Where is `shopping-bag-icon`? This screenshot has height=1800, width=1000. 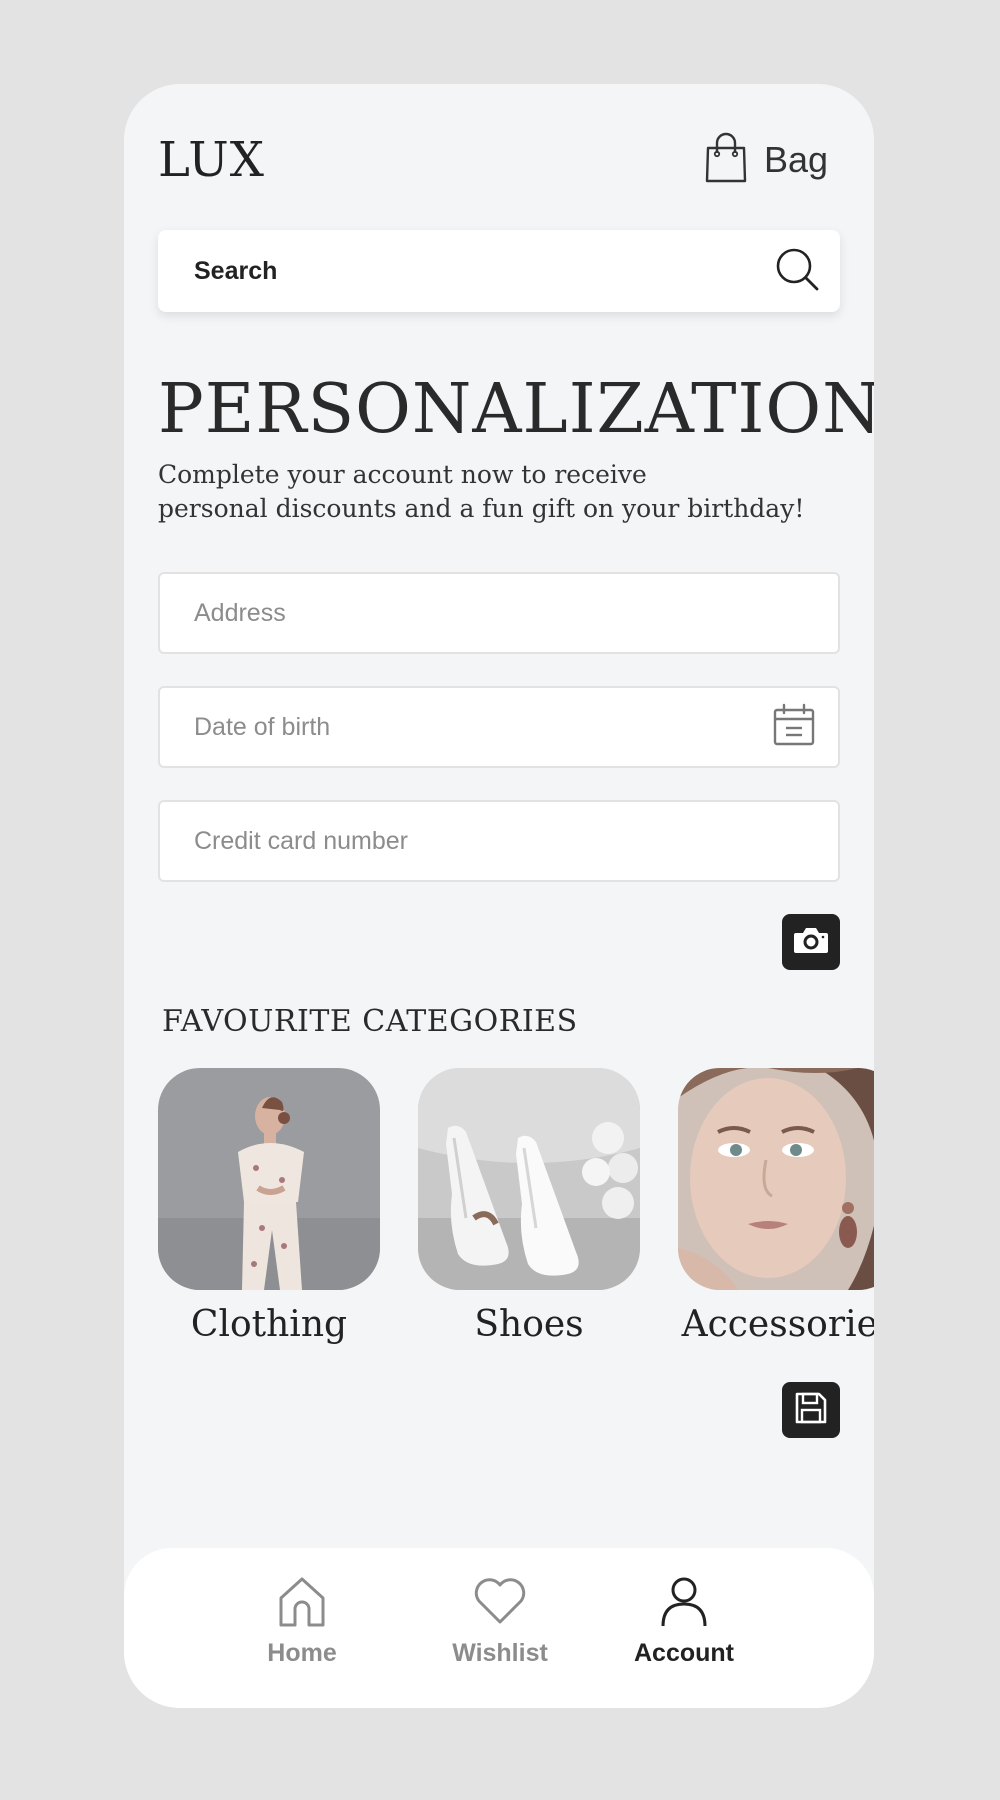 shopping-bag-icon is located at coordinates (726, 160).